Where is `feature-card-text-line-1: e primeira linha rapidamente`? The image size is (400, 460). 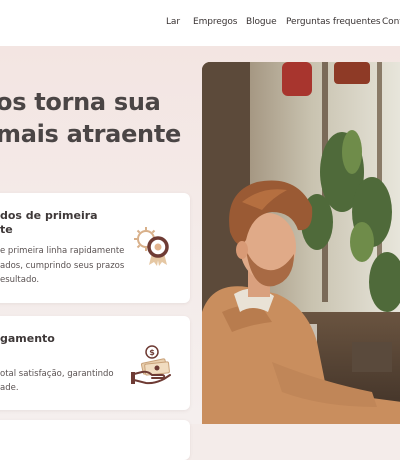
feature-card-text-line-1: e primeira linha rapidamente is located at coordinates (62, 251).